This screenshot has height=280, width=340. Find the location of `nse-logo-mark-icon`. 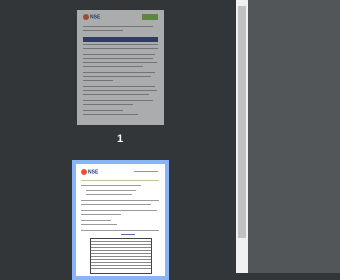

nse-logo-mark-icon is located at coordinates (84, 172).